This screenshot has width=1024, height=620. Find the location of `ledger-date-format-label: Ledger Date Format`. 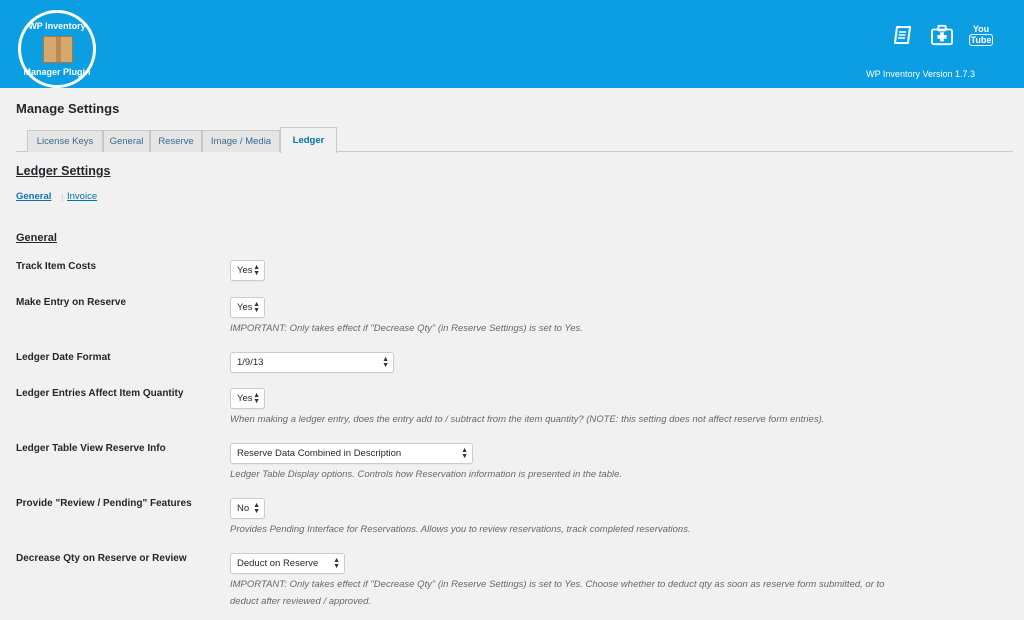

ledger-date-format-label: Ledger Date Format is located at coordinates (63, 357).